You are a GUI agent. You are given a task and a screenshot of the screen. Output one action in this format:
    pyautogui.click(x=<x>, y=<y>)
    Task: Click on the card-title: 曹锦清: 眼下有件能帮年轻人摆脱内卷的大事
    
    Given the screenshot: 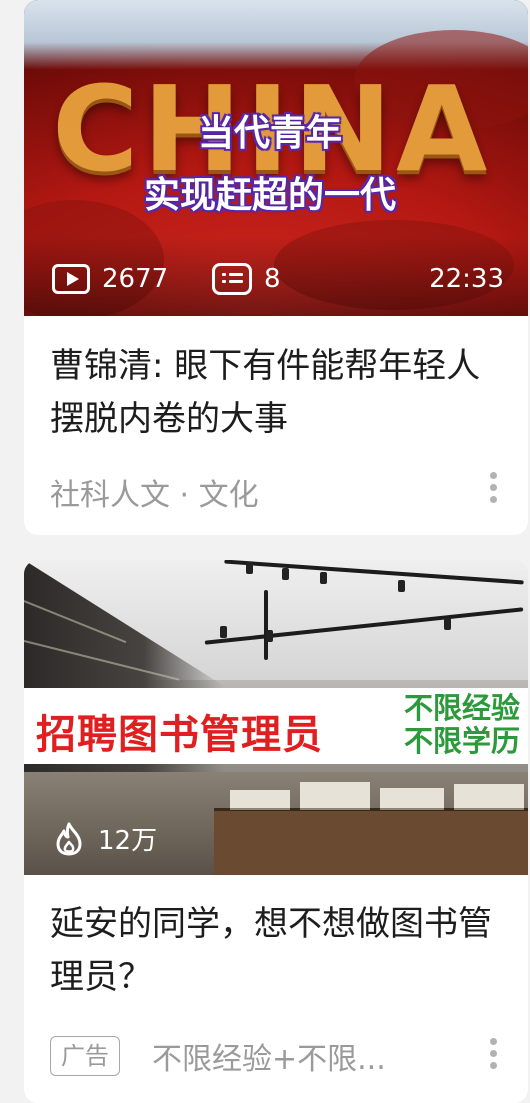 What is the action you would take?
    pyautogui.click(x=277, y=393)
    